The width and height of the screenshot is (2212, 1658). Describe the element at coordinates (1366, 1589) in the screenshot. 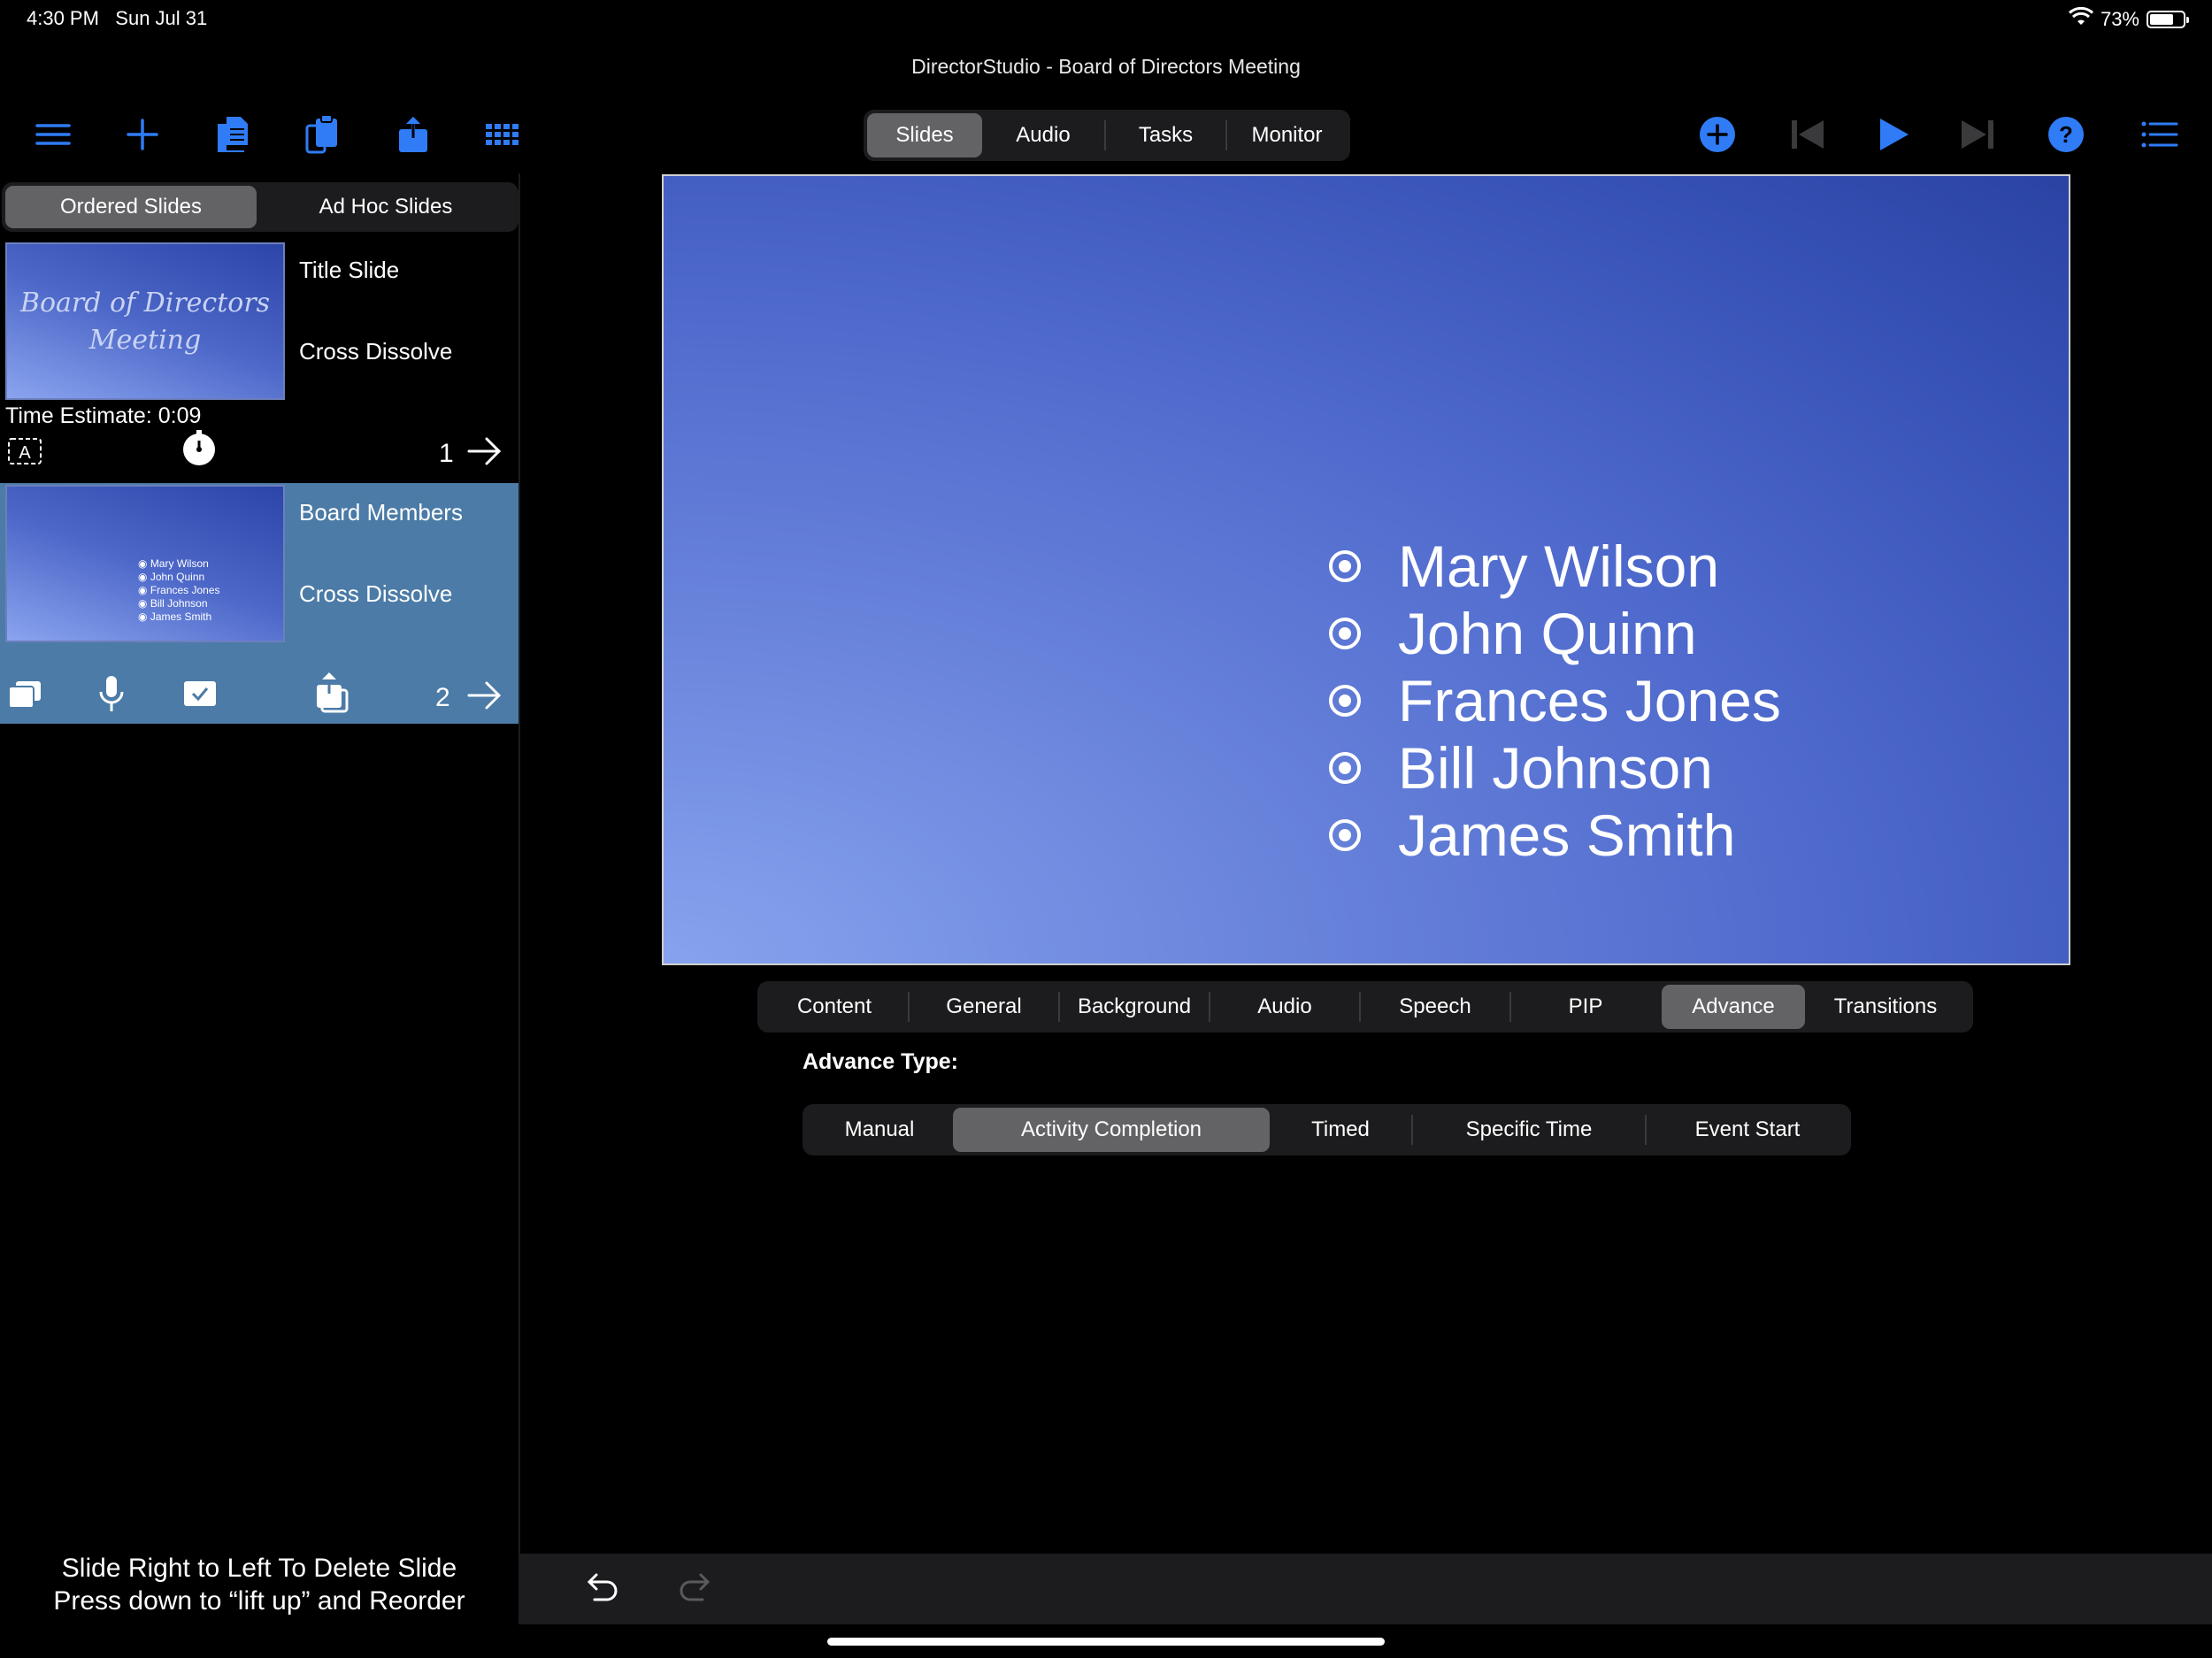

I see `footer-bar` at that location.